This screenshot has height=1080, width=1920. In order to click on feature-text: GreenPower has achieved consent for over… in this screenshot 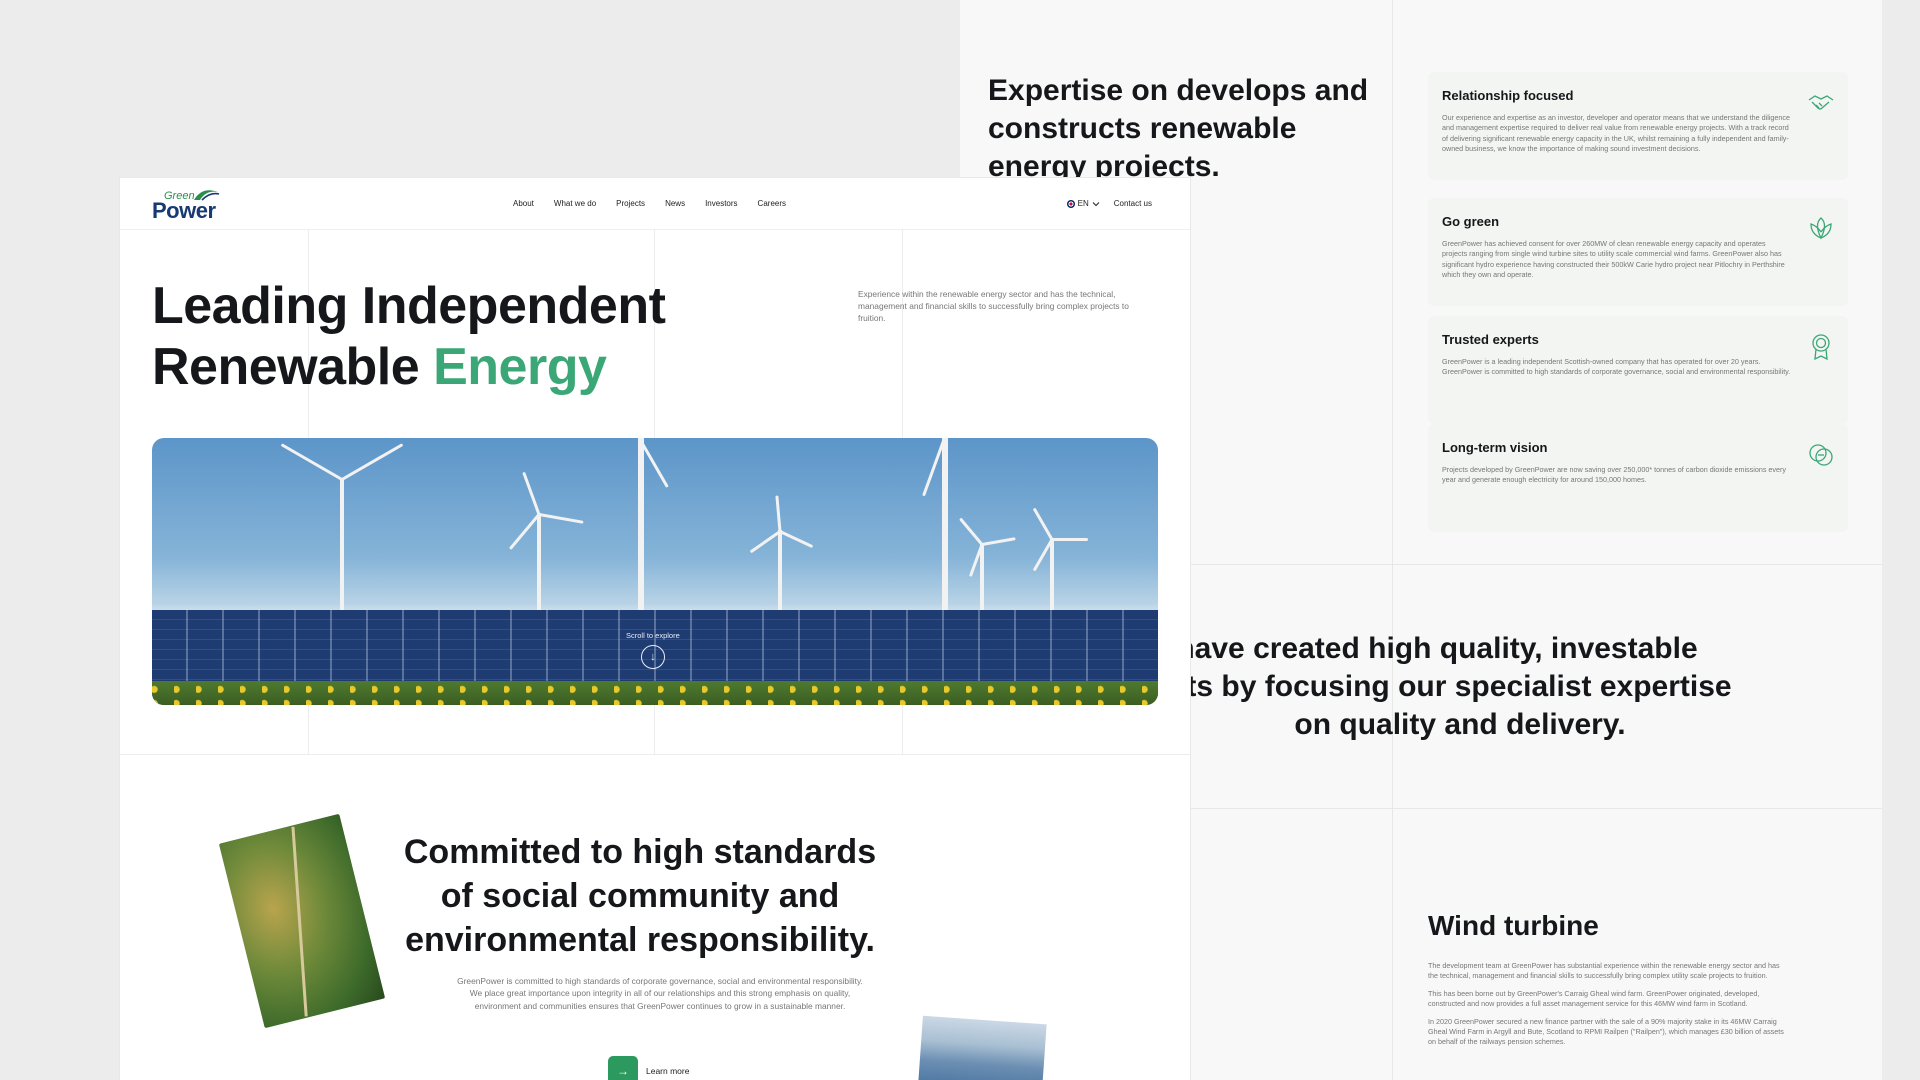, I will do `click(1613, 259)`.